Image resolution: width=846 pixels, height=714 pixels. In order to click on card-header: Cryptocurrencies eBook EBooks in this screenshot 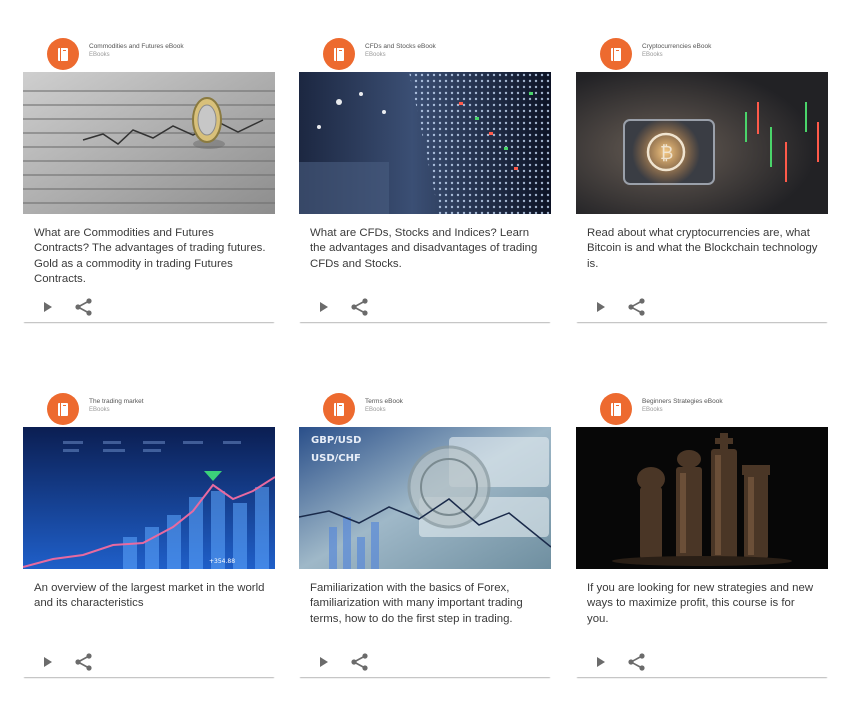, I will do `click(714, 56)`.